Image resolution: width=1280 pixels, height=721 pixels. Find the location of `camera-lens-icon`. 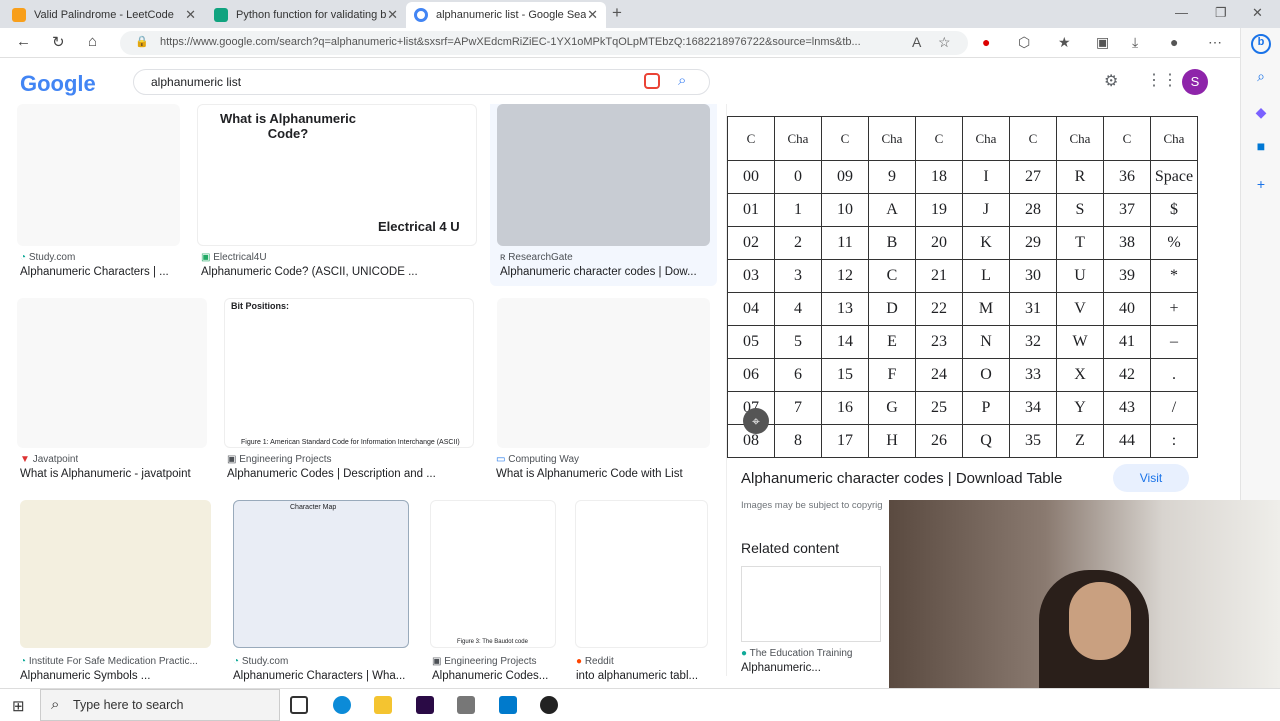

camera-lens-icon is located at coordinates (652, 81).